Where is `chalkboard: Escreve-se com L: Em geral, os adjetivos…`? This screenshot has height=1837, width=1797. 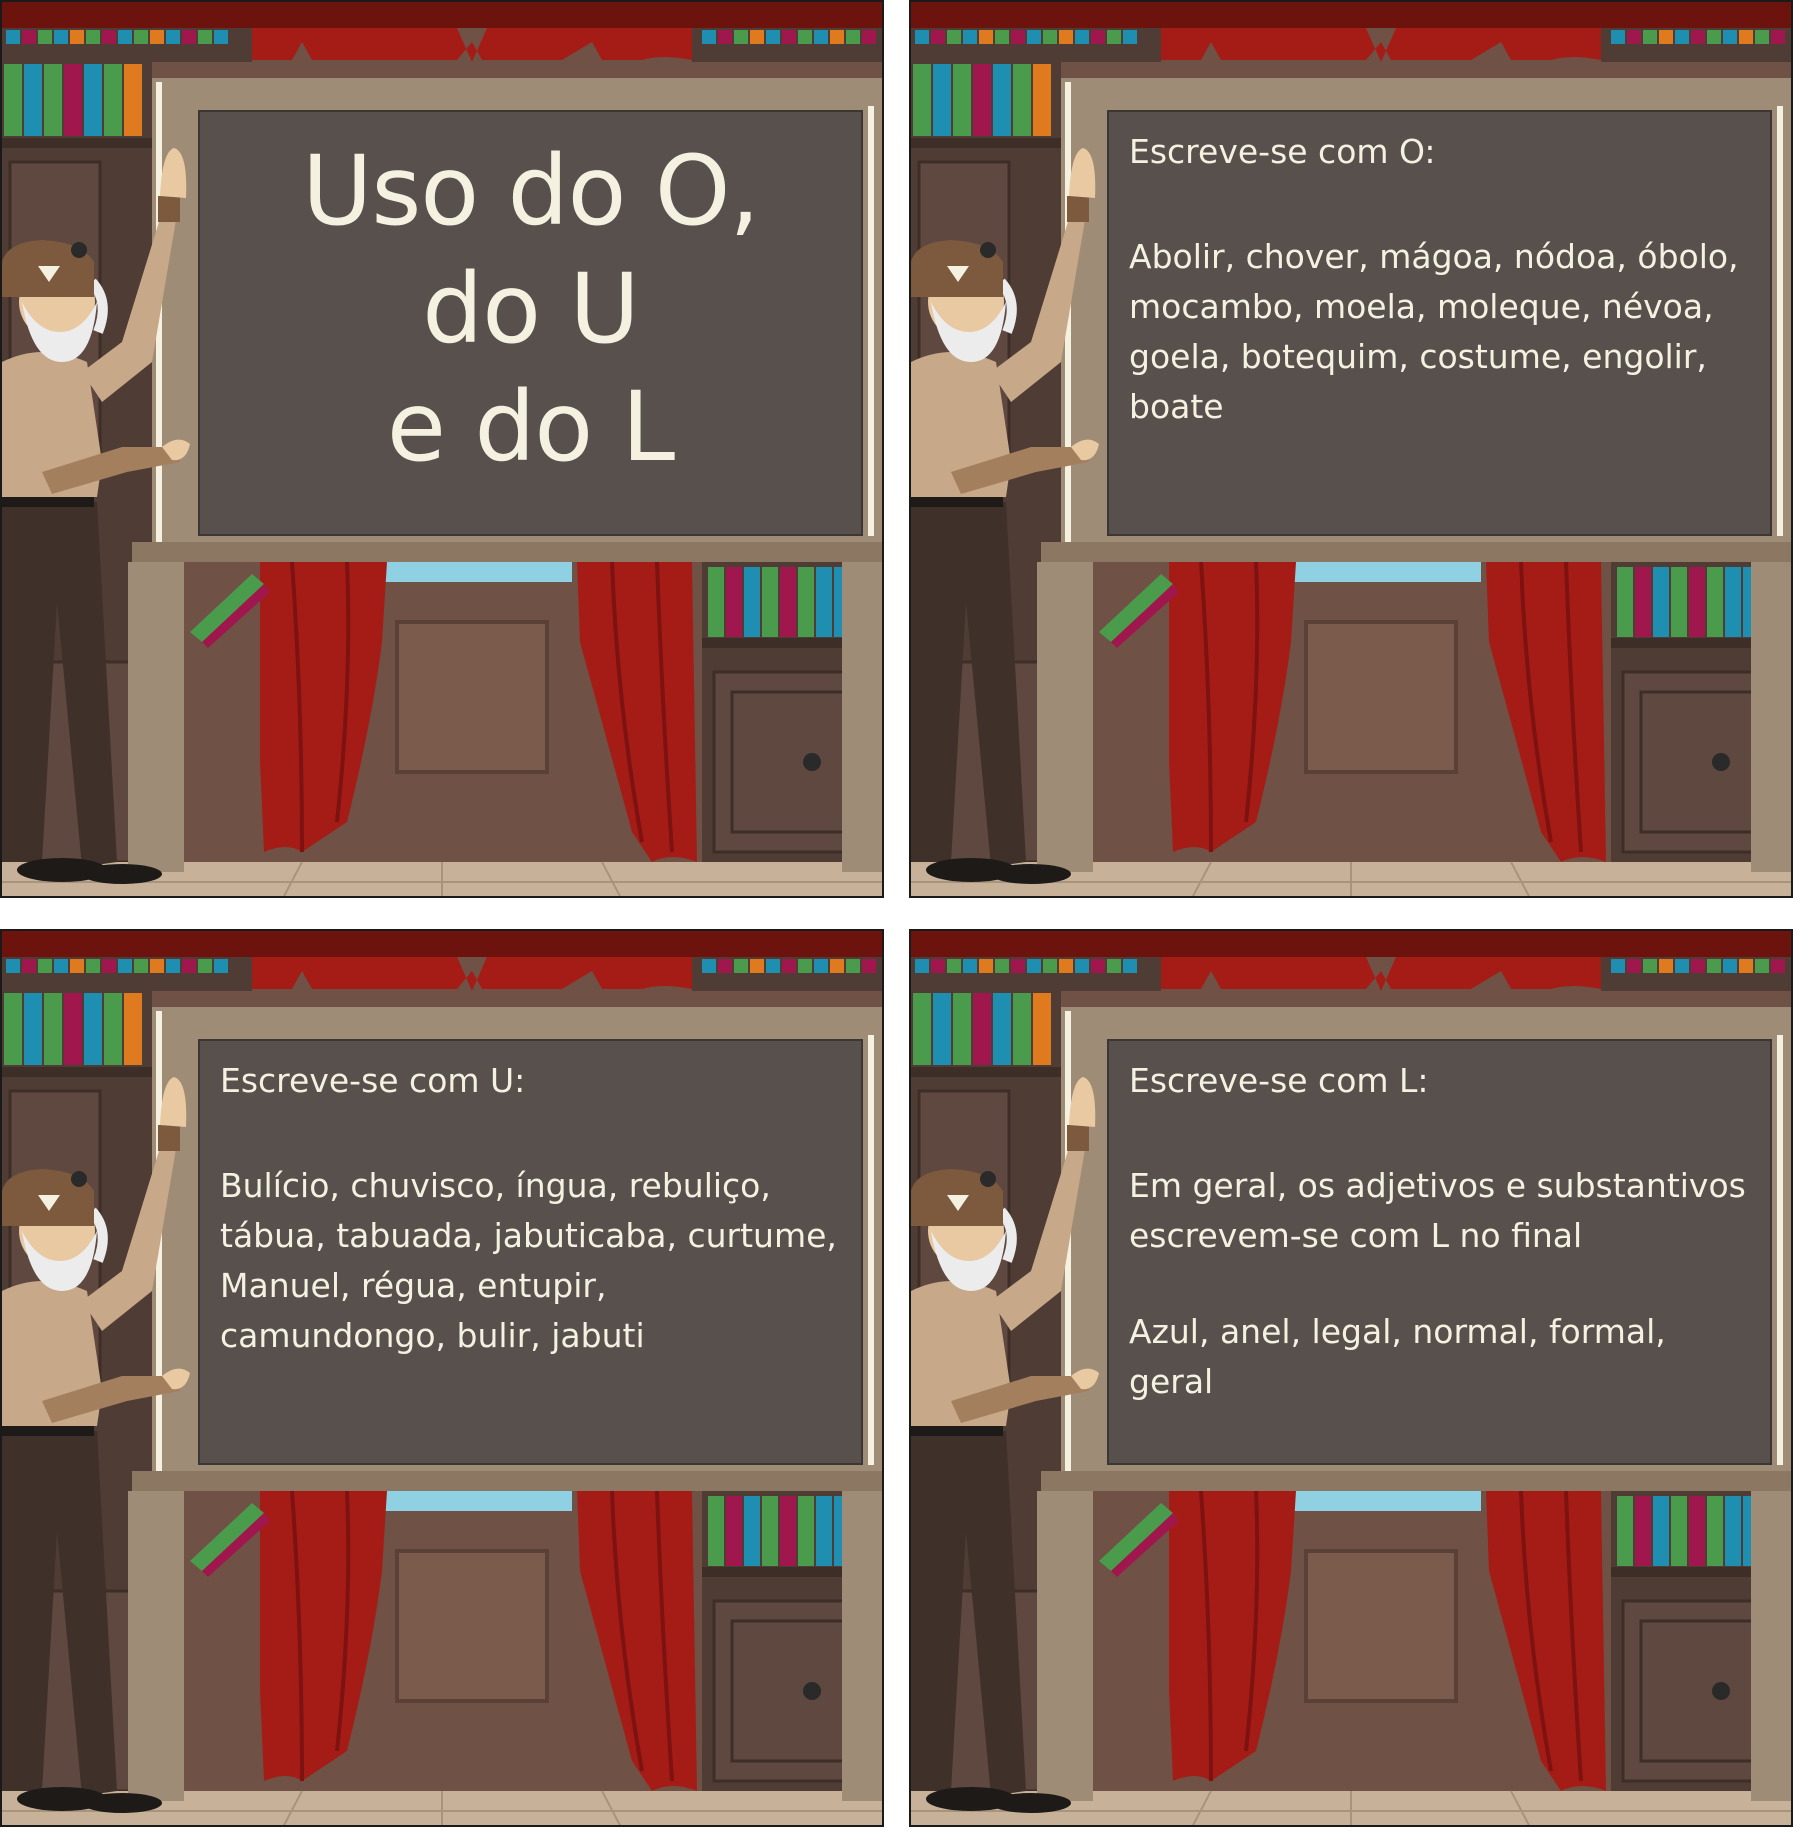
chalkboard: Escreve-se com L: Em geral, os adjetivos… is located at coordinates (1439, 1252).